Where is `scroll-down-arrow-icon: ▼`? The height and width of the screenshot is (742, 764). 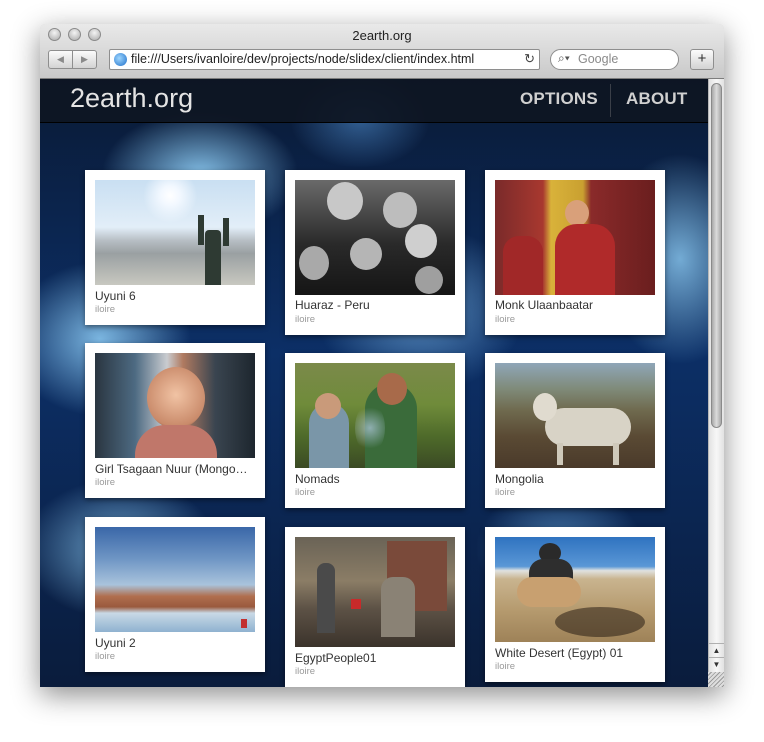
scroll-down-arrow-icon: ▼ is located at coordinates (716, 664).